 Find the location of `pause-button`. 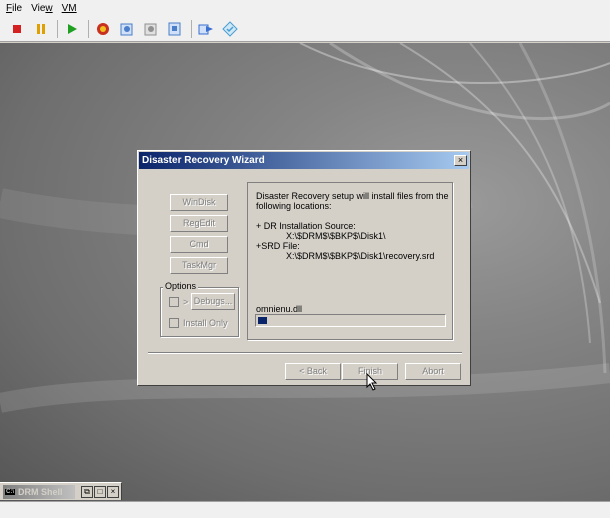

pause-button is located at coordinates (41, 29).